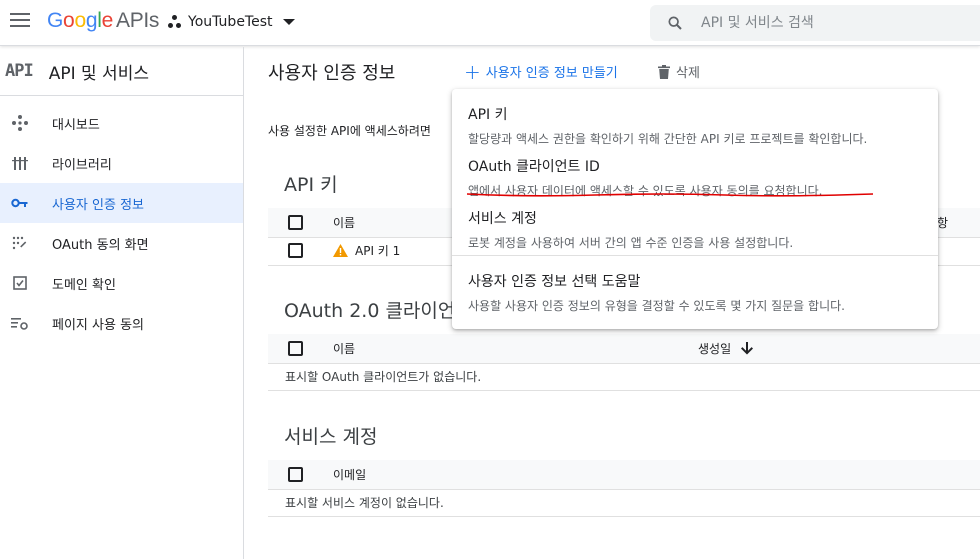  What do you see at coordinates (472, 71) in the screenshot?
I see `plus-icon: +` at bounding box center [472, 71].